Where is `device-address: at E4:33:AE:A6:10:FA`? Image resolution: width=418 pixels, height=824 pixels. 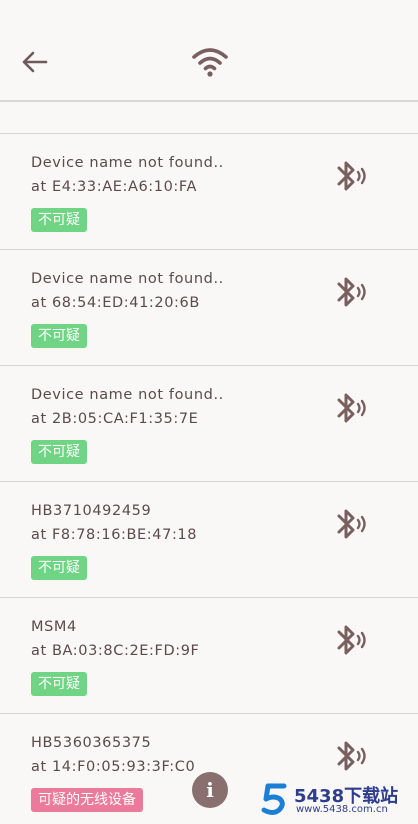
device-address: at E4:33:AE:A6:10:FA is located at coordinates (114, 187).